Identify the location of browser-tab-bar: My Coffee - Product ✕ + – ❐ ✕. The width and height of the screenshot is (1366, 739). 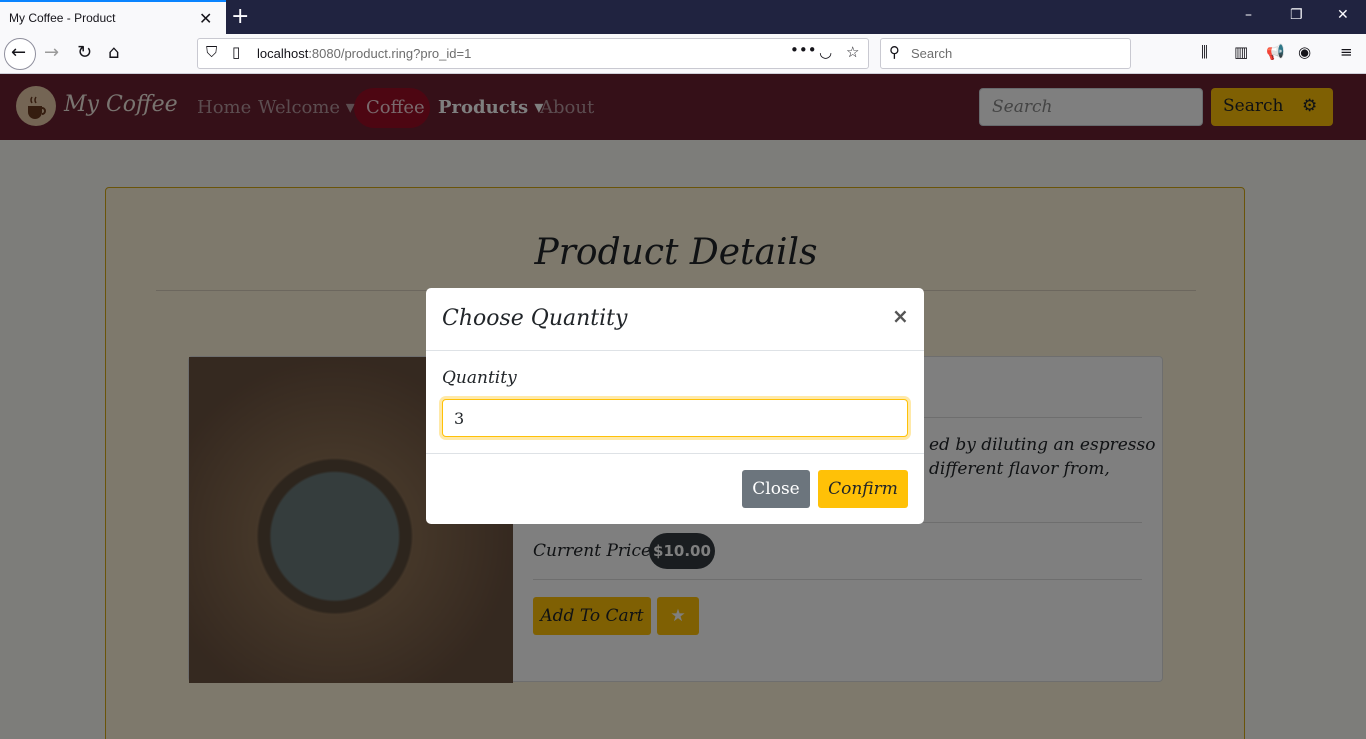
(683, 17).